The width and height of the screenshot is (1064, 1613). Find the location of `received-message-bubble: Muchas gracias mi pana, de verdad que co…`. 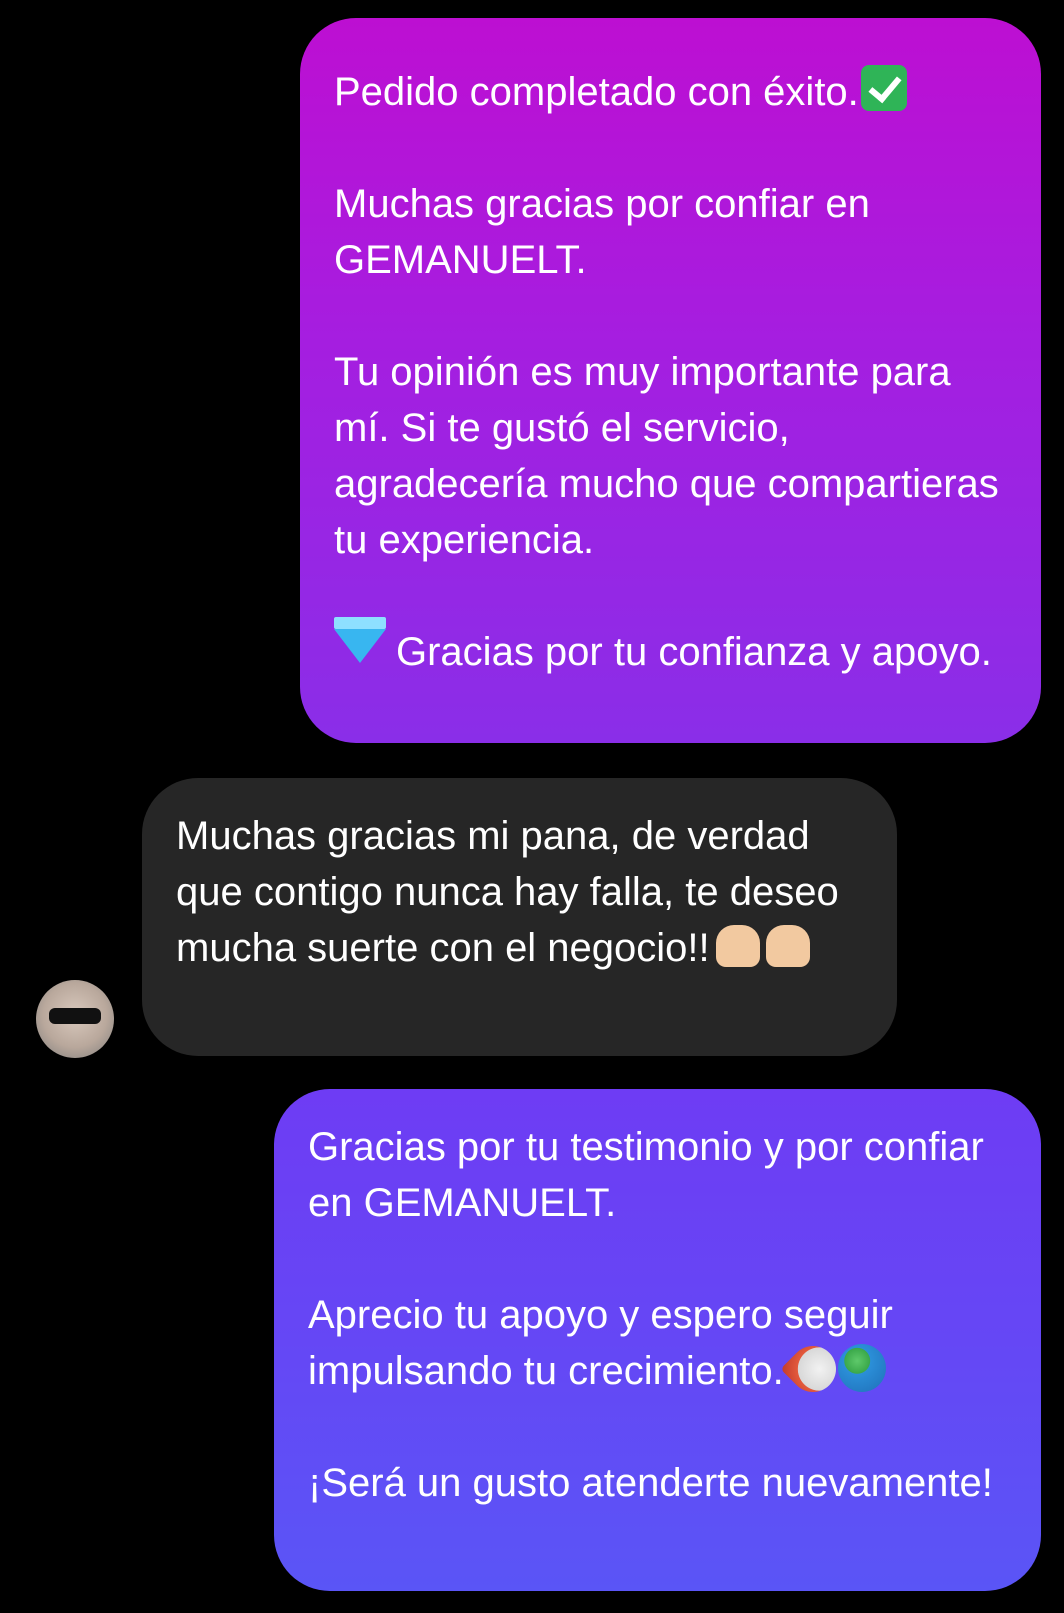

received-message-bubble: Muchas gracias mi pana, de verdad que co… is located at coordinates (519, 917).